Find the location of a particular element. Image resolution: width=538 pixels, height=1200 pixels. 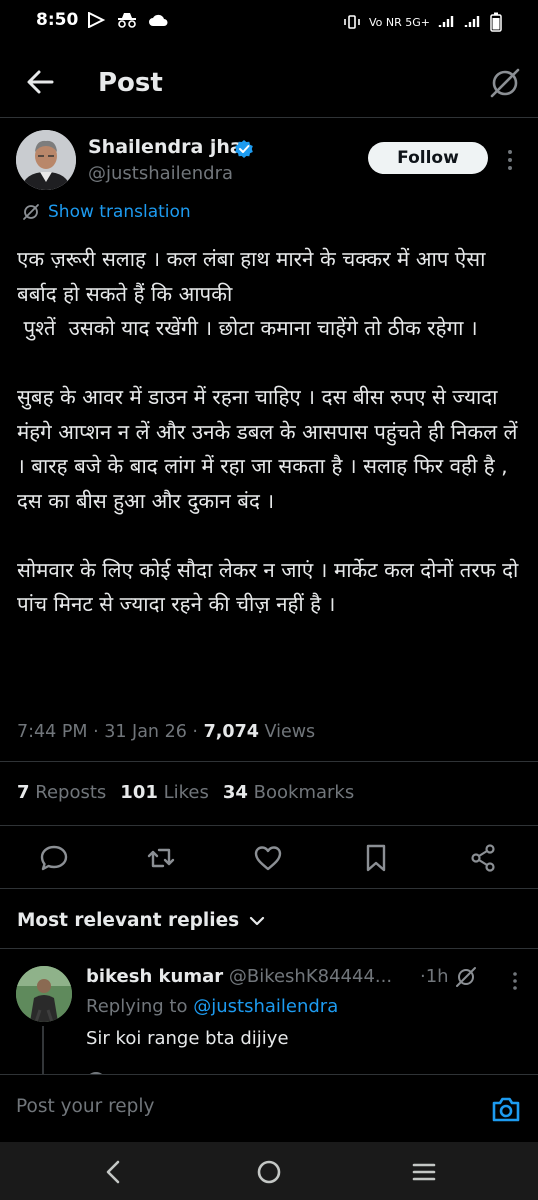

reply-avatar-image is located at coordinates (44, 994).